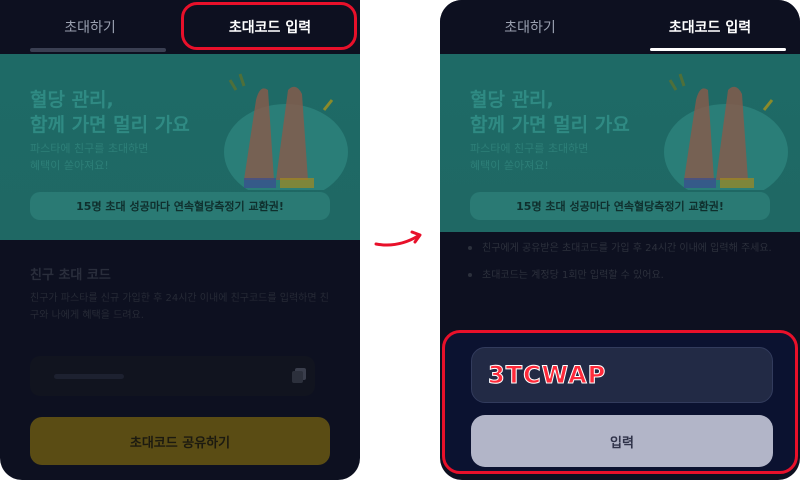 This screenshot has height=480, width=800. What do you see at coordinates (172, 376) in the screenshot?
I see `my-invite-code-field` at bounding box center [172, 376].